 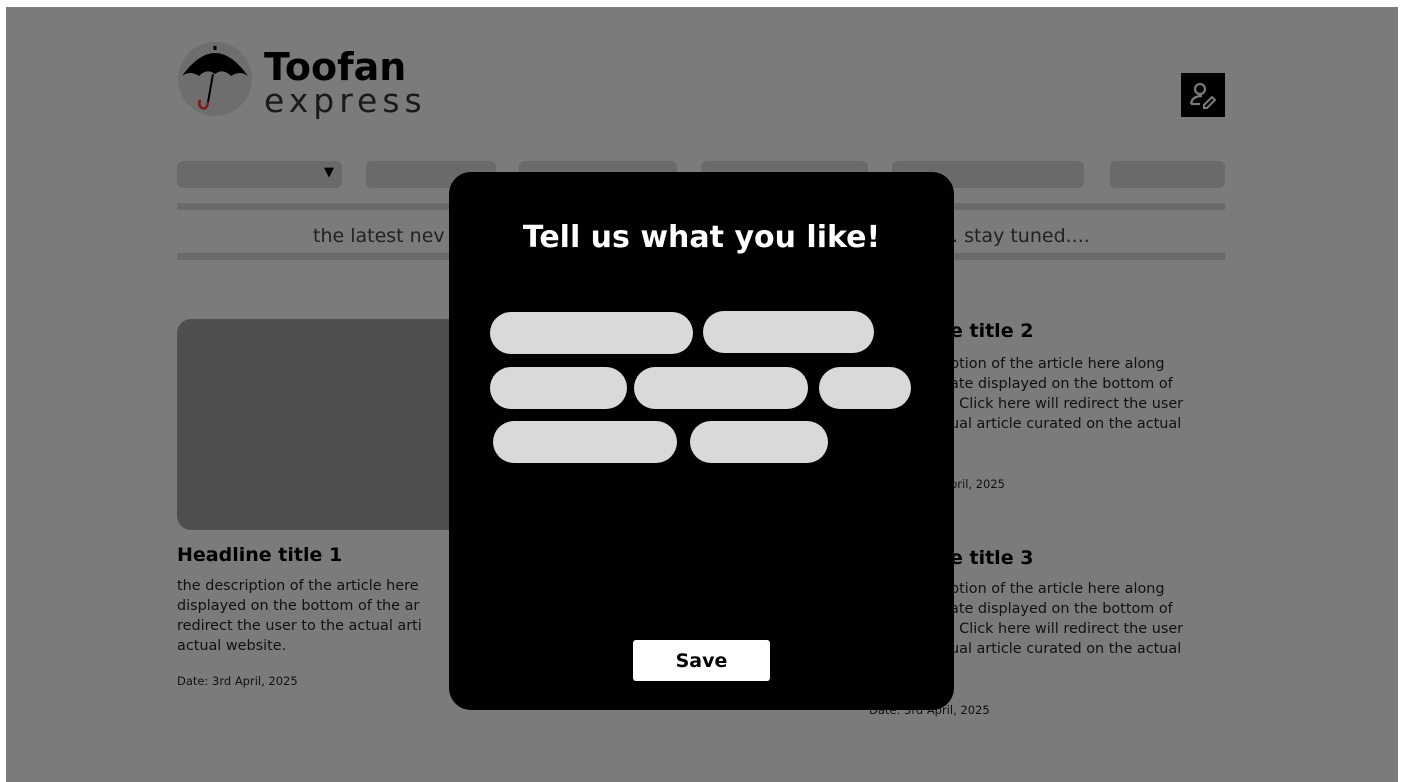 What do you see at coordinates (991, 558) in the screenshot?
I see `article-headline: e title 3` at bounding box center [991, 558].